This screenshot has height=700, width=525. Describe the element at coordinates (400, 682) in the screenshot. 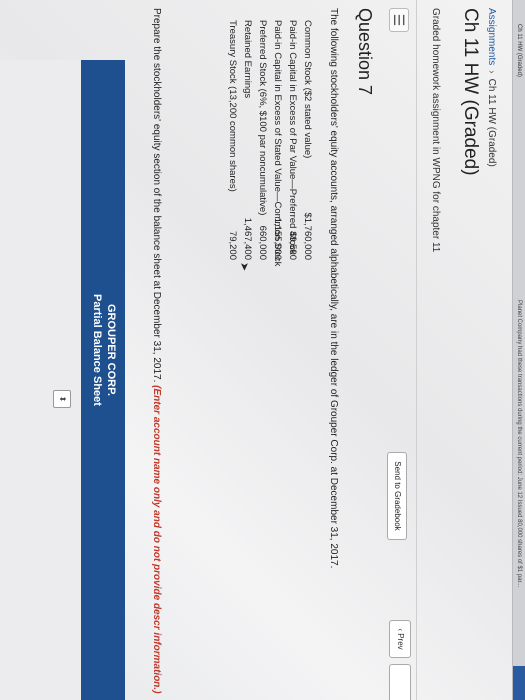

I see `next-button` at that location.